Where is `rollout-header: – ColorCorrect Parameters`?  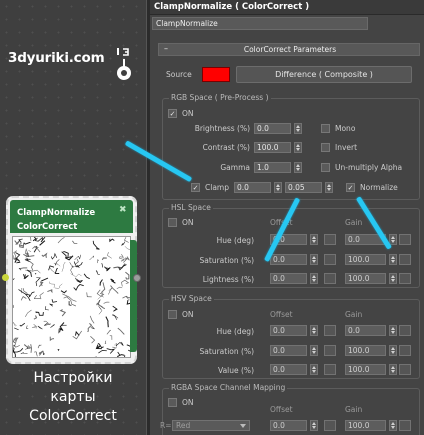
rollout-header: – ColorCorrect Parameters is located at coordinates (289, 49).